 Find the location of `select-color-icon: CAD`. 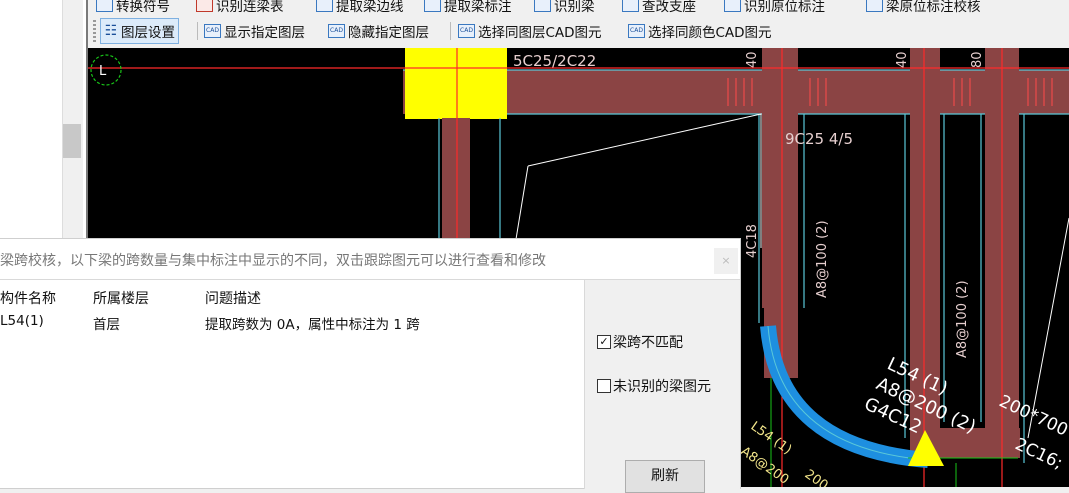

select-color-icon: CAD is located at coordinates (636, 31).